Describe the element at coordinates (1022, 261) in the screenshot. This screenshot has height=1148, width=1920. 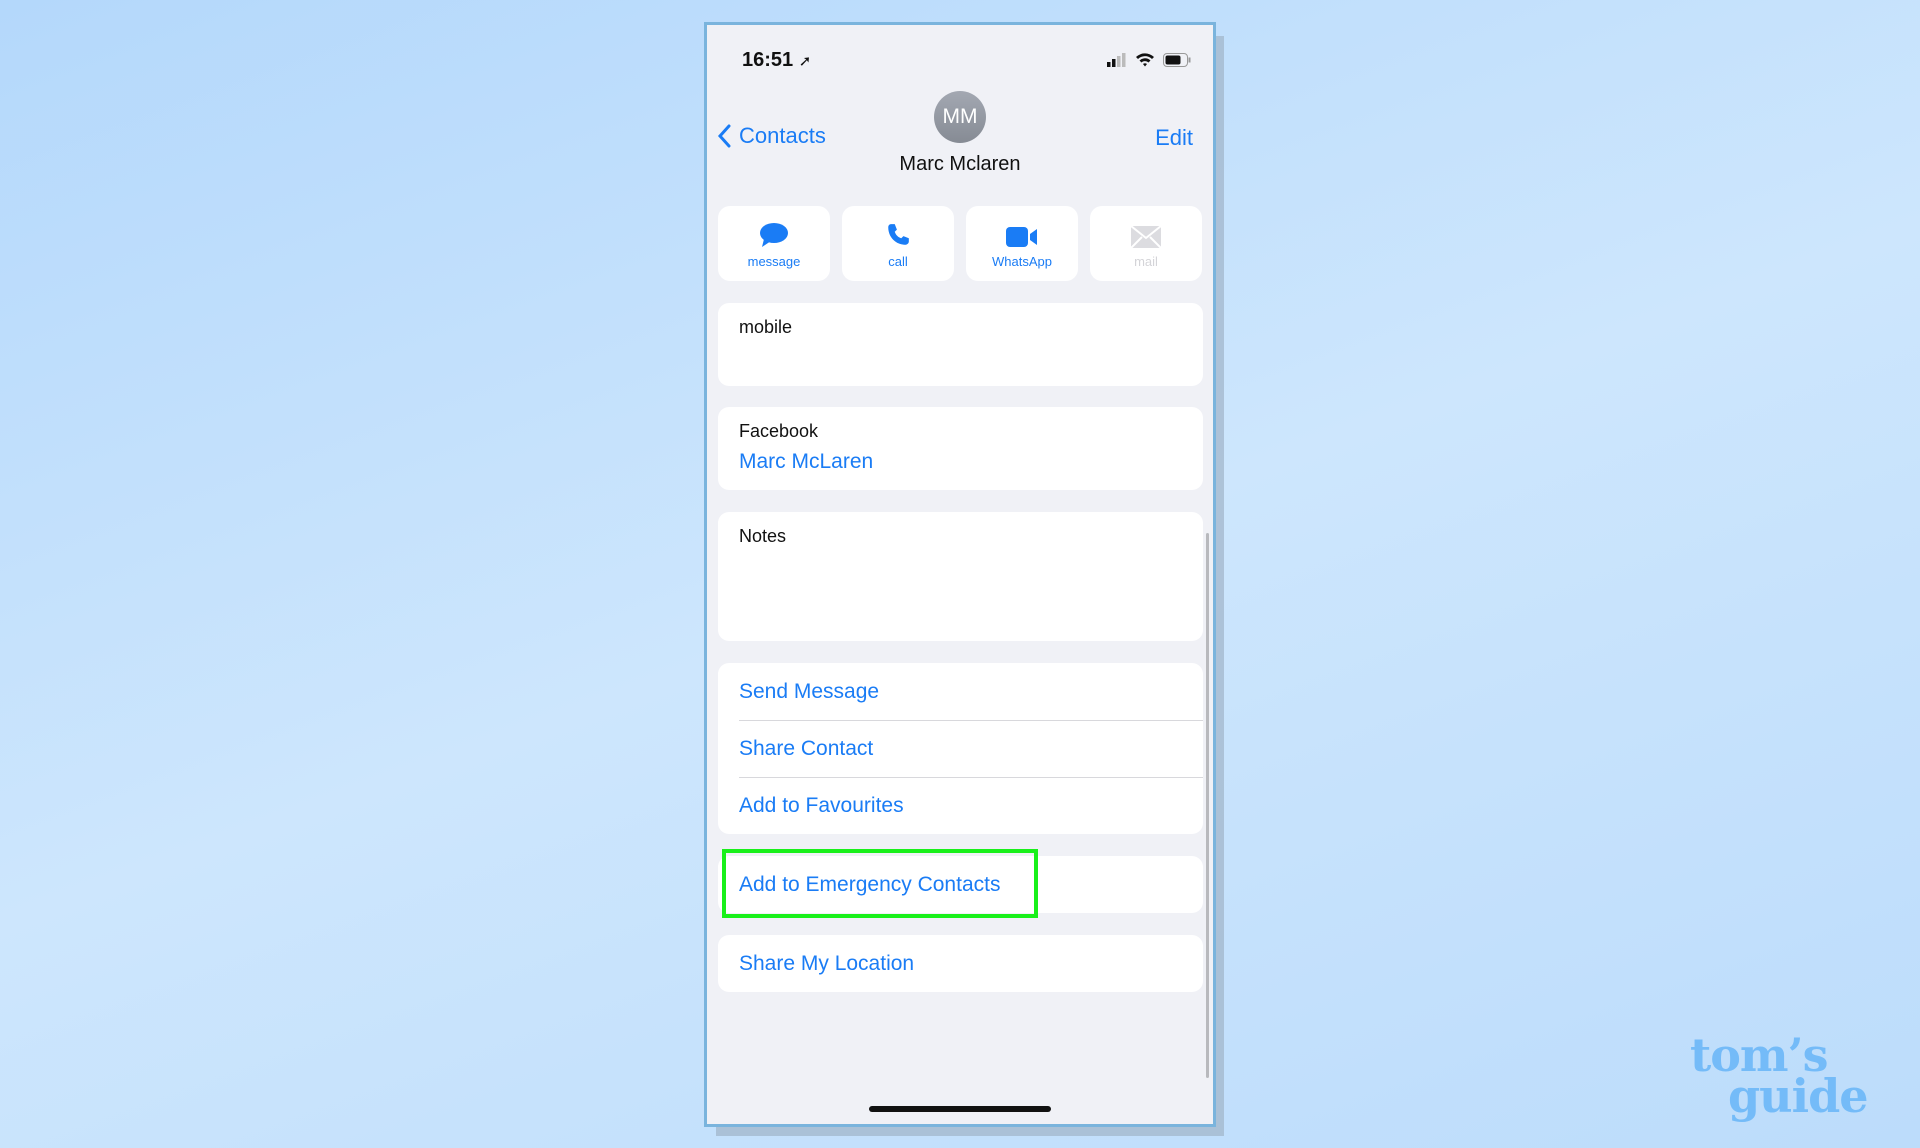
I see `whatsapp-label: WhatsApp` at that location.